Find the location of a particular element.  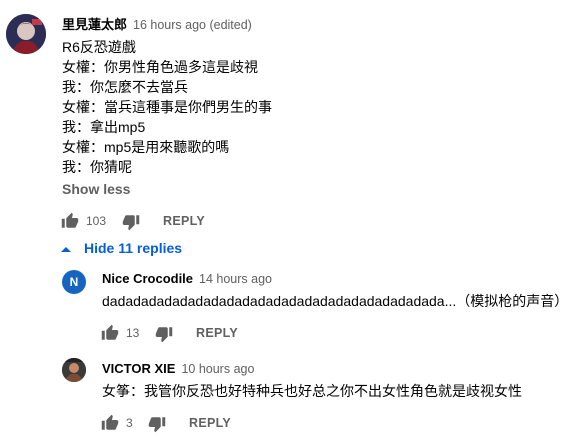

reply-text: 女筝：我管你反恐也好特种兵也好总之你不出女性角色就是歧视女性 is located at coordinates (312, 391).